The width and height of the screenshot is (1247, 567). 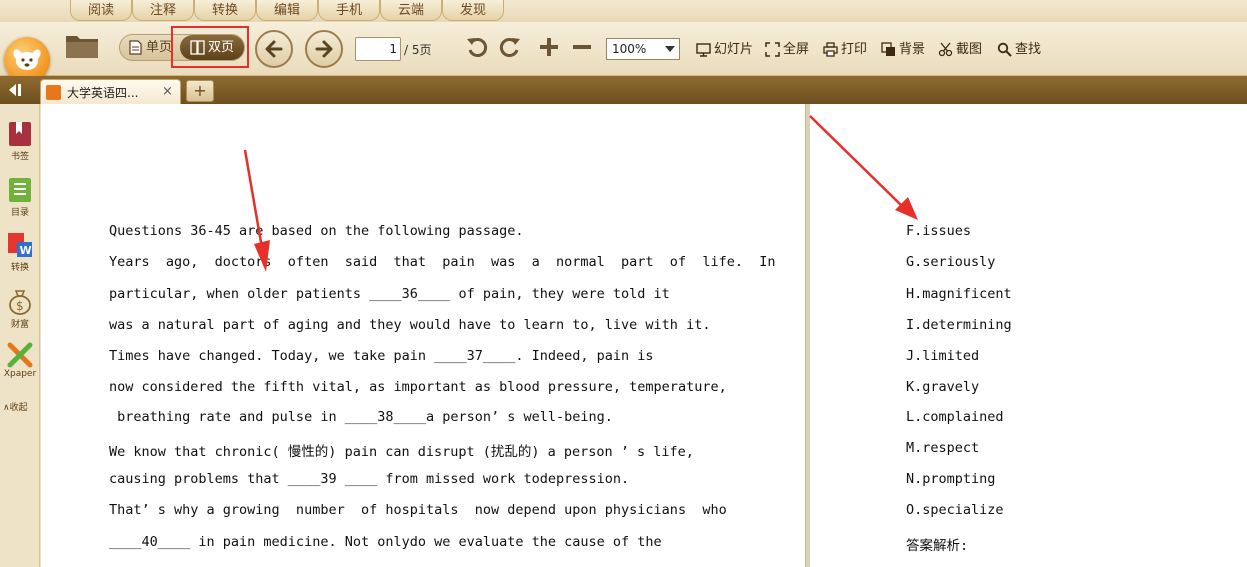 What do you see at coordinates (734, 49) in the screenshot?
I see `slideshow-label: 幻灯片` at bounding box center [734, 49].